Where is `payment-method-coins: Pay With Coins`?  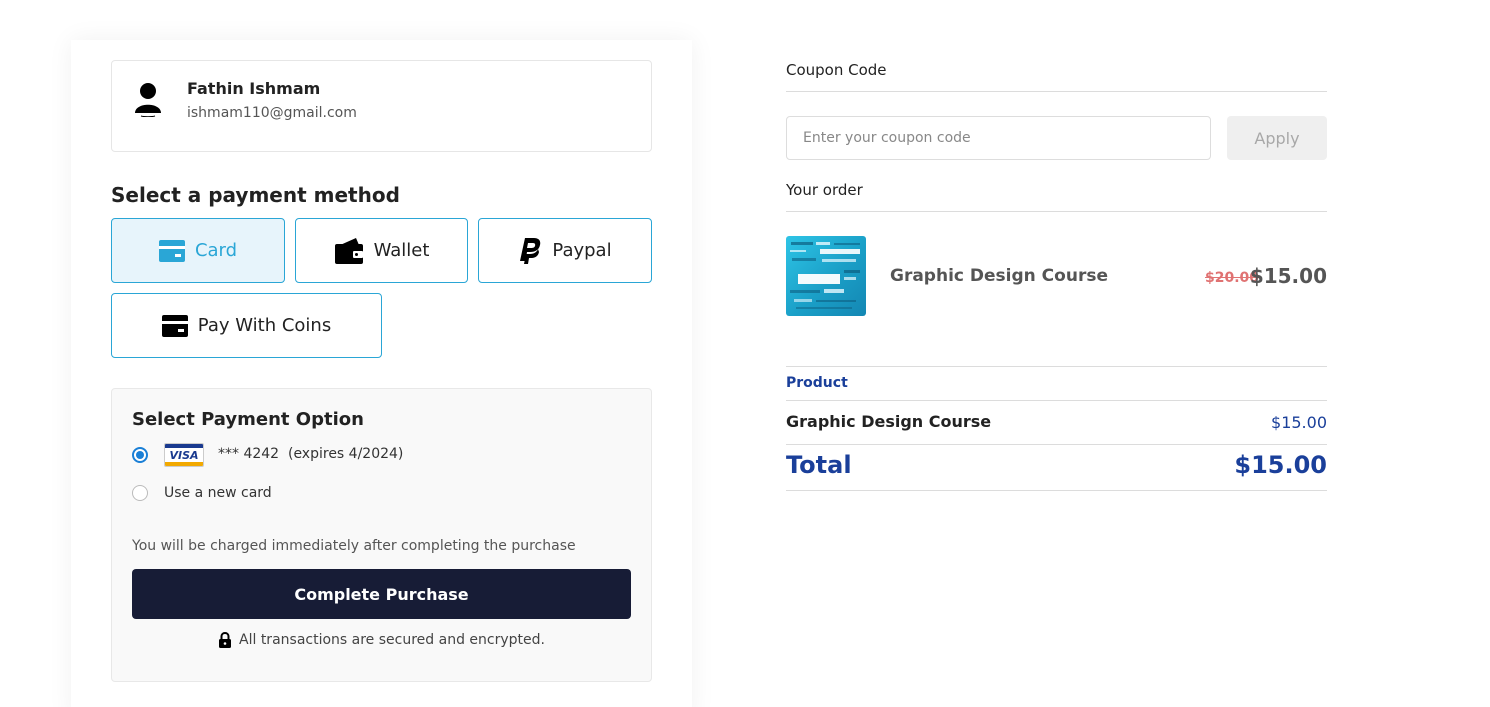
payment-method-coins: Pay With Coins is located at coordinates (246, 325).